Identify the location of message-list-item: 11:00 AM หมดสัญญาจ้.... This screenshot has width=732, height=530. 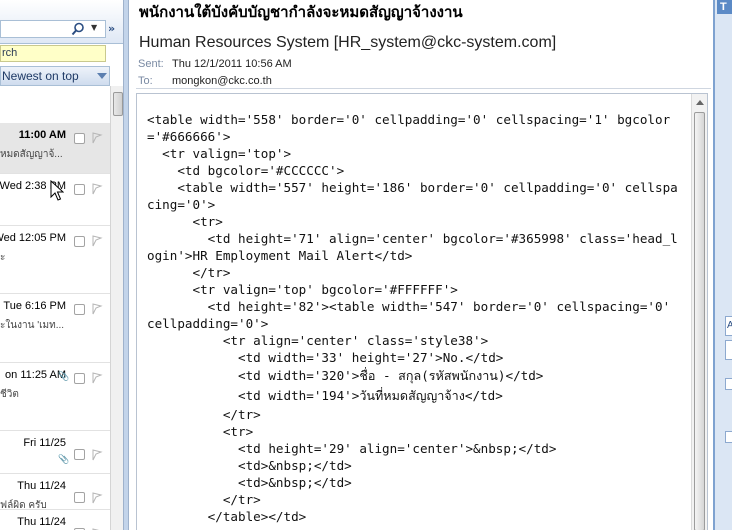
(55, 148).